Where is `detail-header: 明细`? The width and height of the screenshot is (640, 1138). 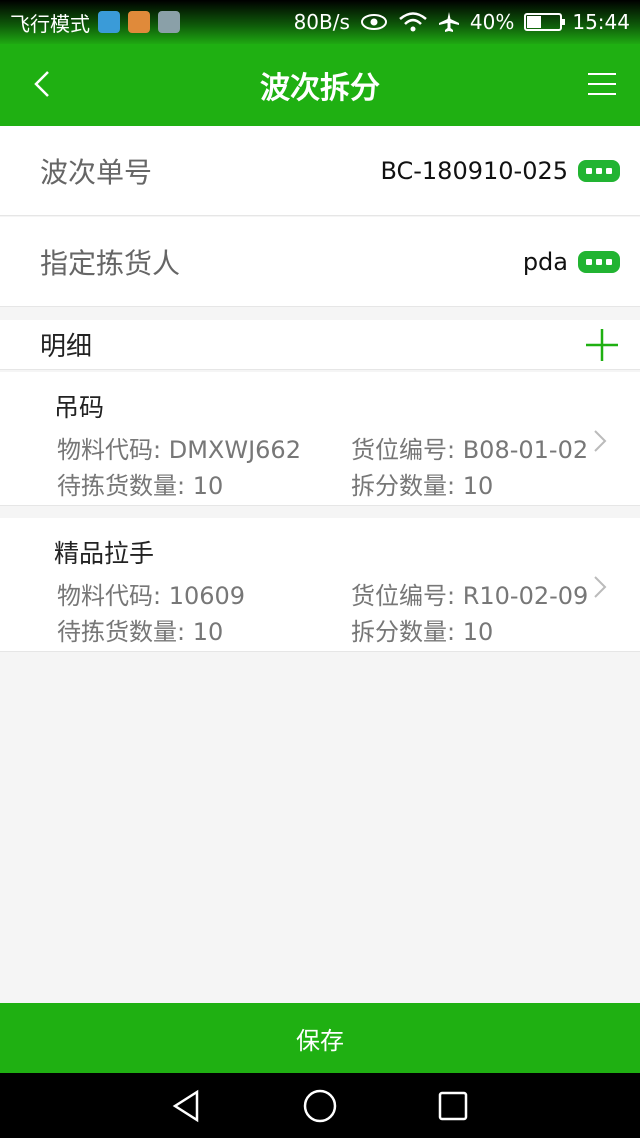
detail-header: 明细 is located at coordinates (320, 345).